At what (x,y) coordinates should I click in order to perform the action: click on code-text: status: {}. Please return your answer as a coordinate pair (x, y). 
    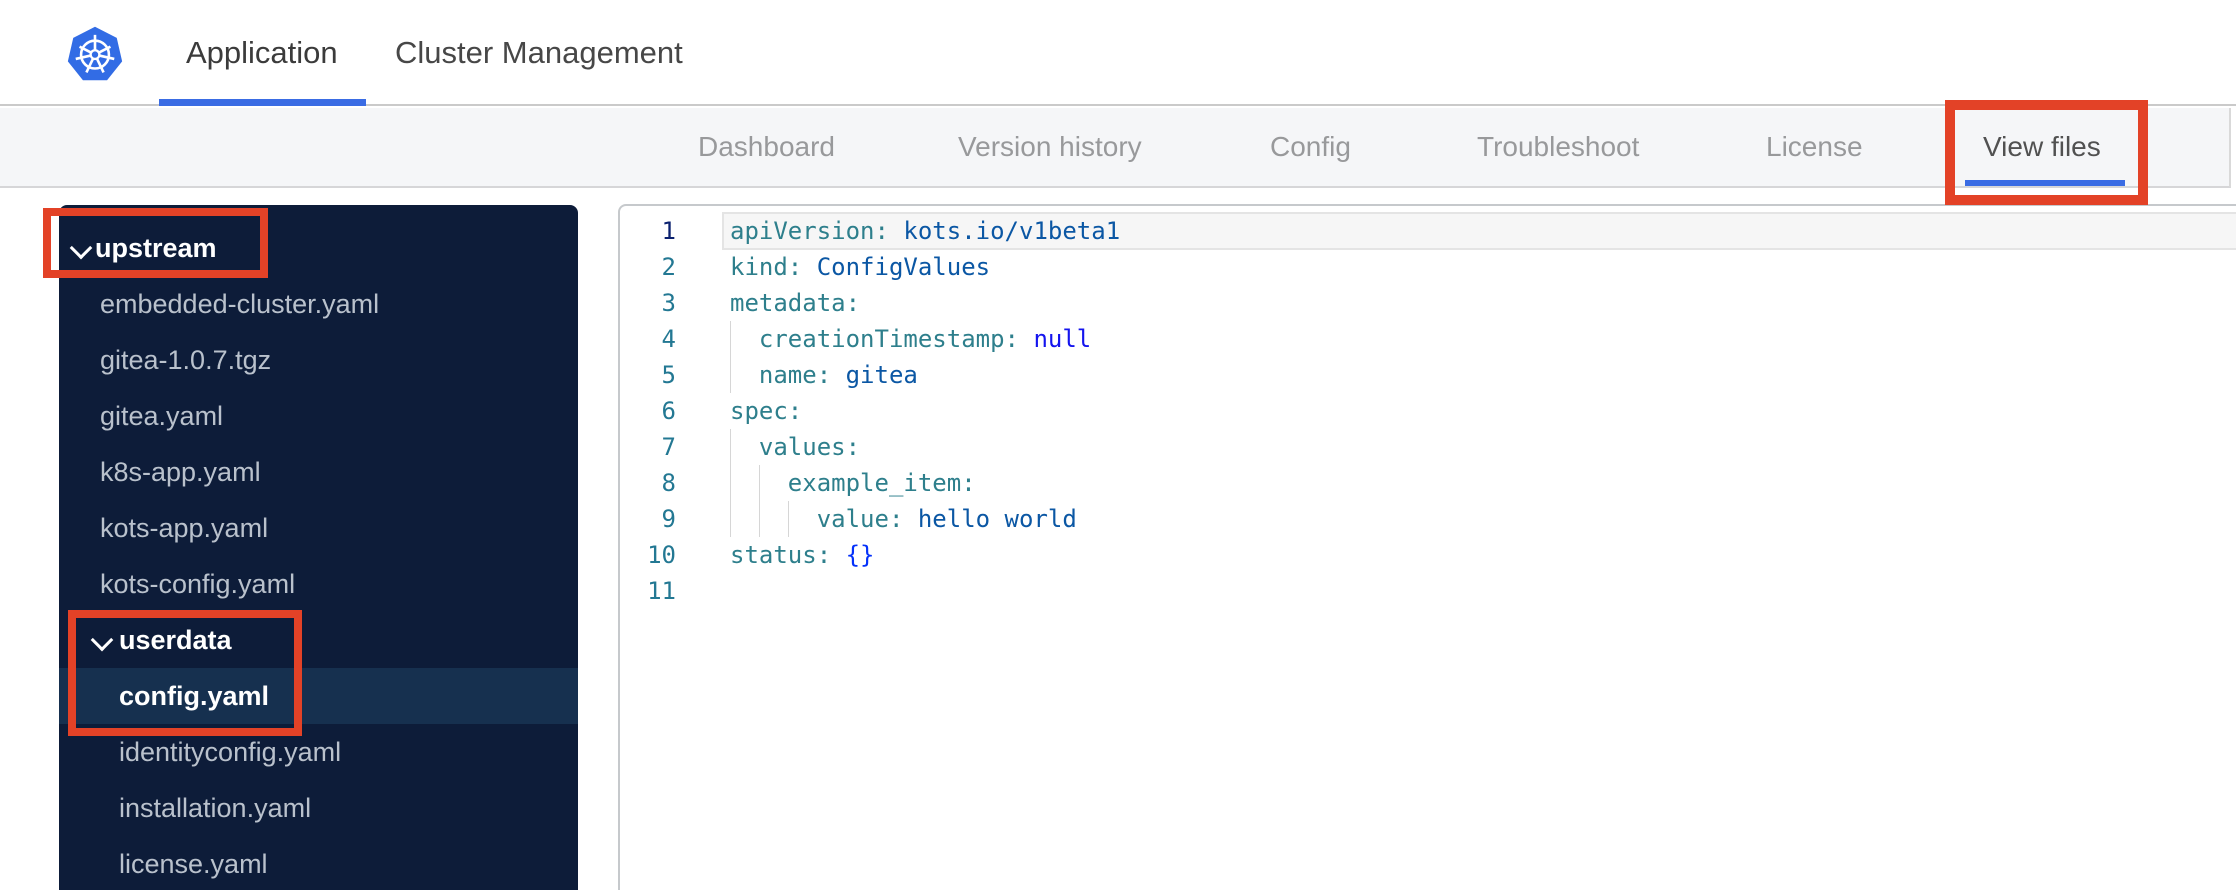
    Looking at the image, I should click on (775, 555).